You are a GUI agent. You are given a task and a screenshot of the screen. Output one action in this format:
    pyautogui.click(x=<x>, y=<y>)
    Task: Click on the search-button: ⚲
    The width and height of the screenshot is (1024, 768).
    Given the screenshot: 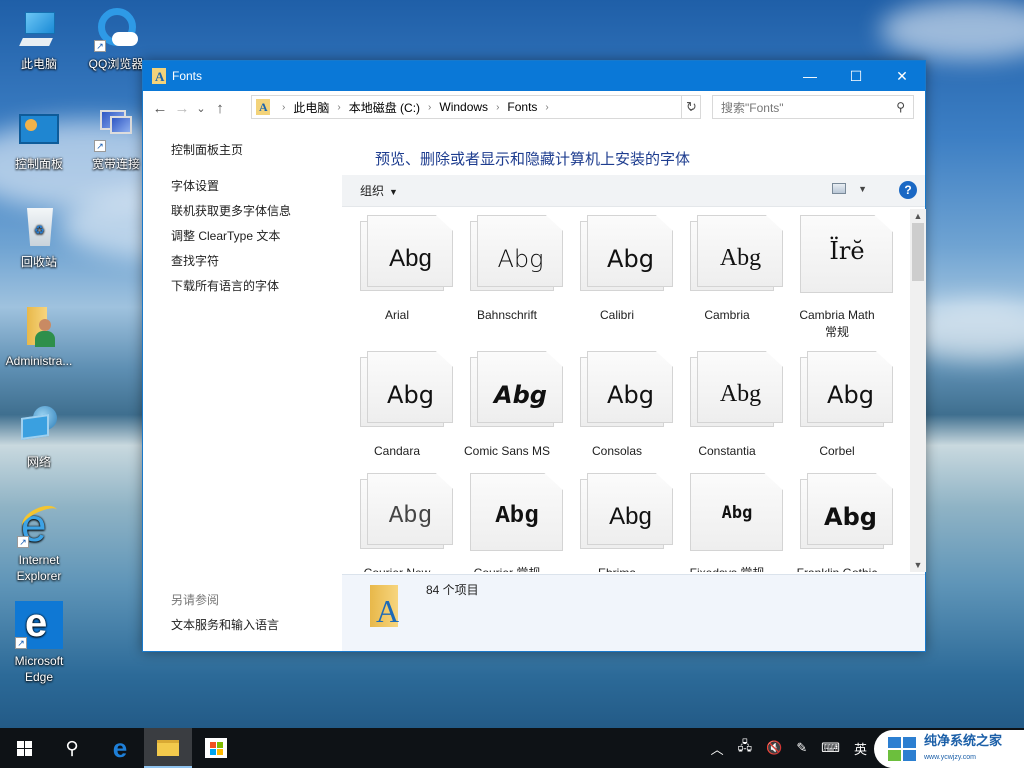 What is the action you would take?
    pyautogui.click(x=72, y=748)
    